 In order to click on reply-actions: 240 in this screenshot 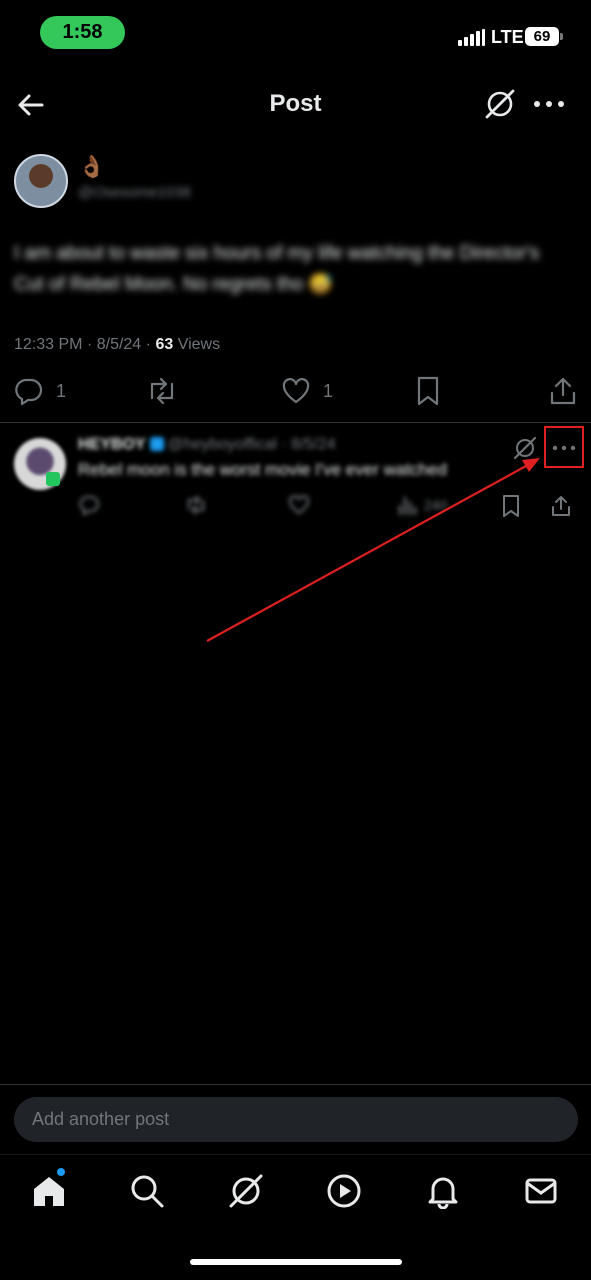, I will do `click(328, 507)`.